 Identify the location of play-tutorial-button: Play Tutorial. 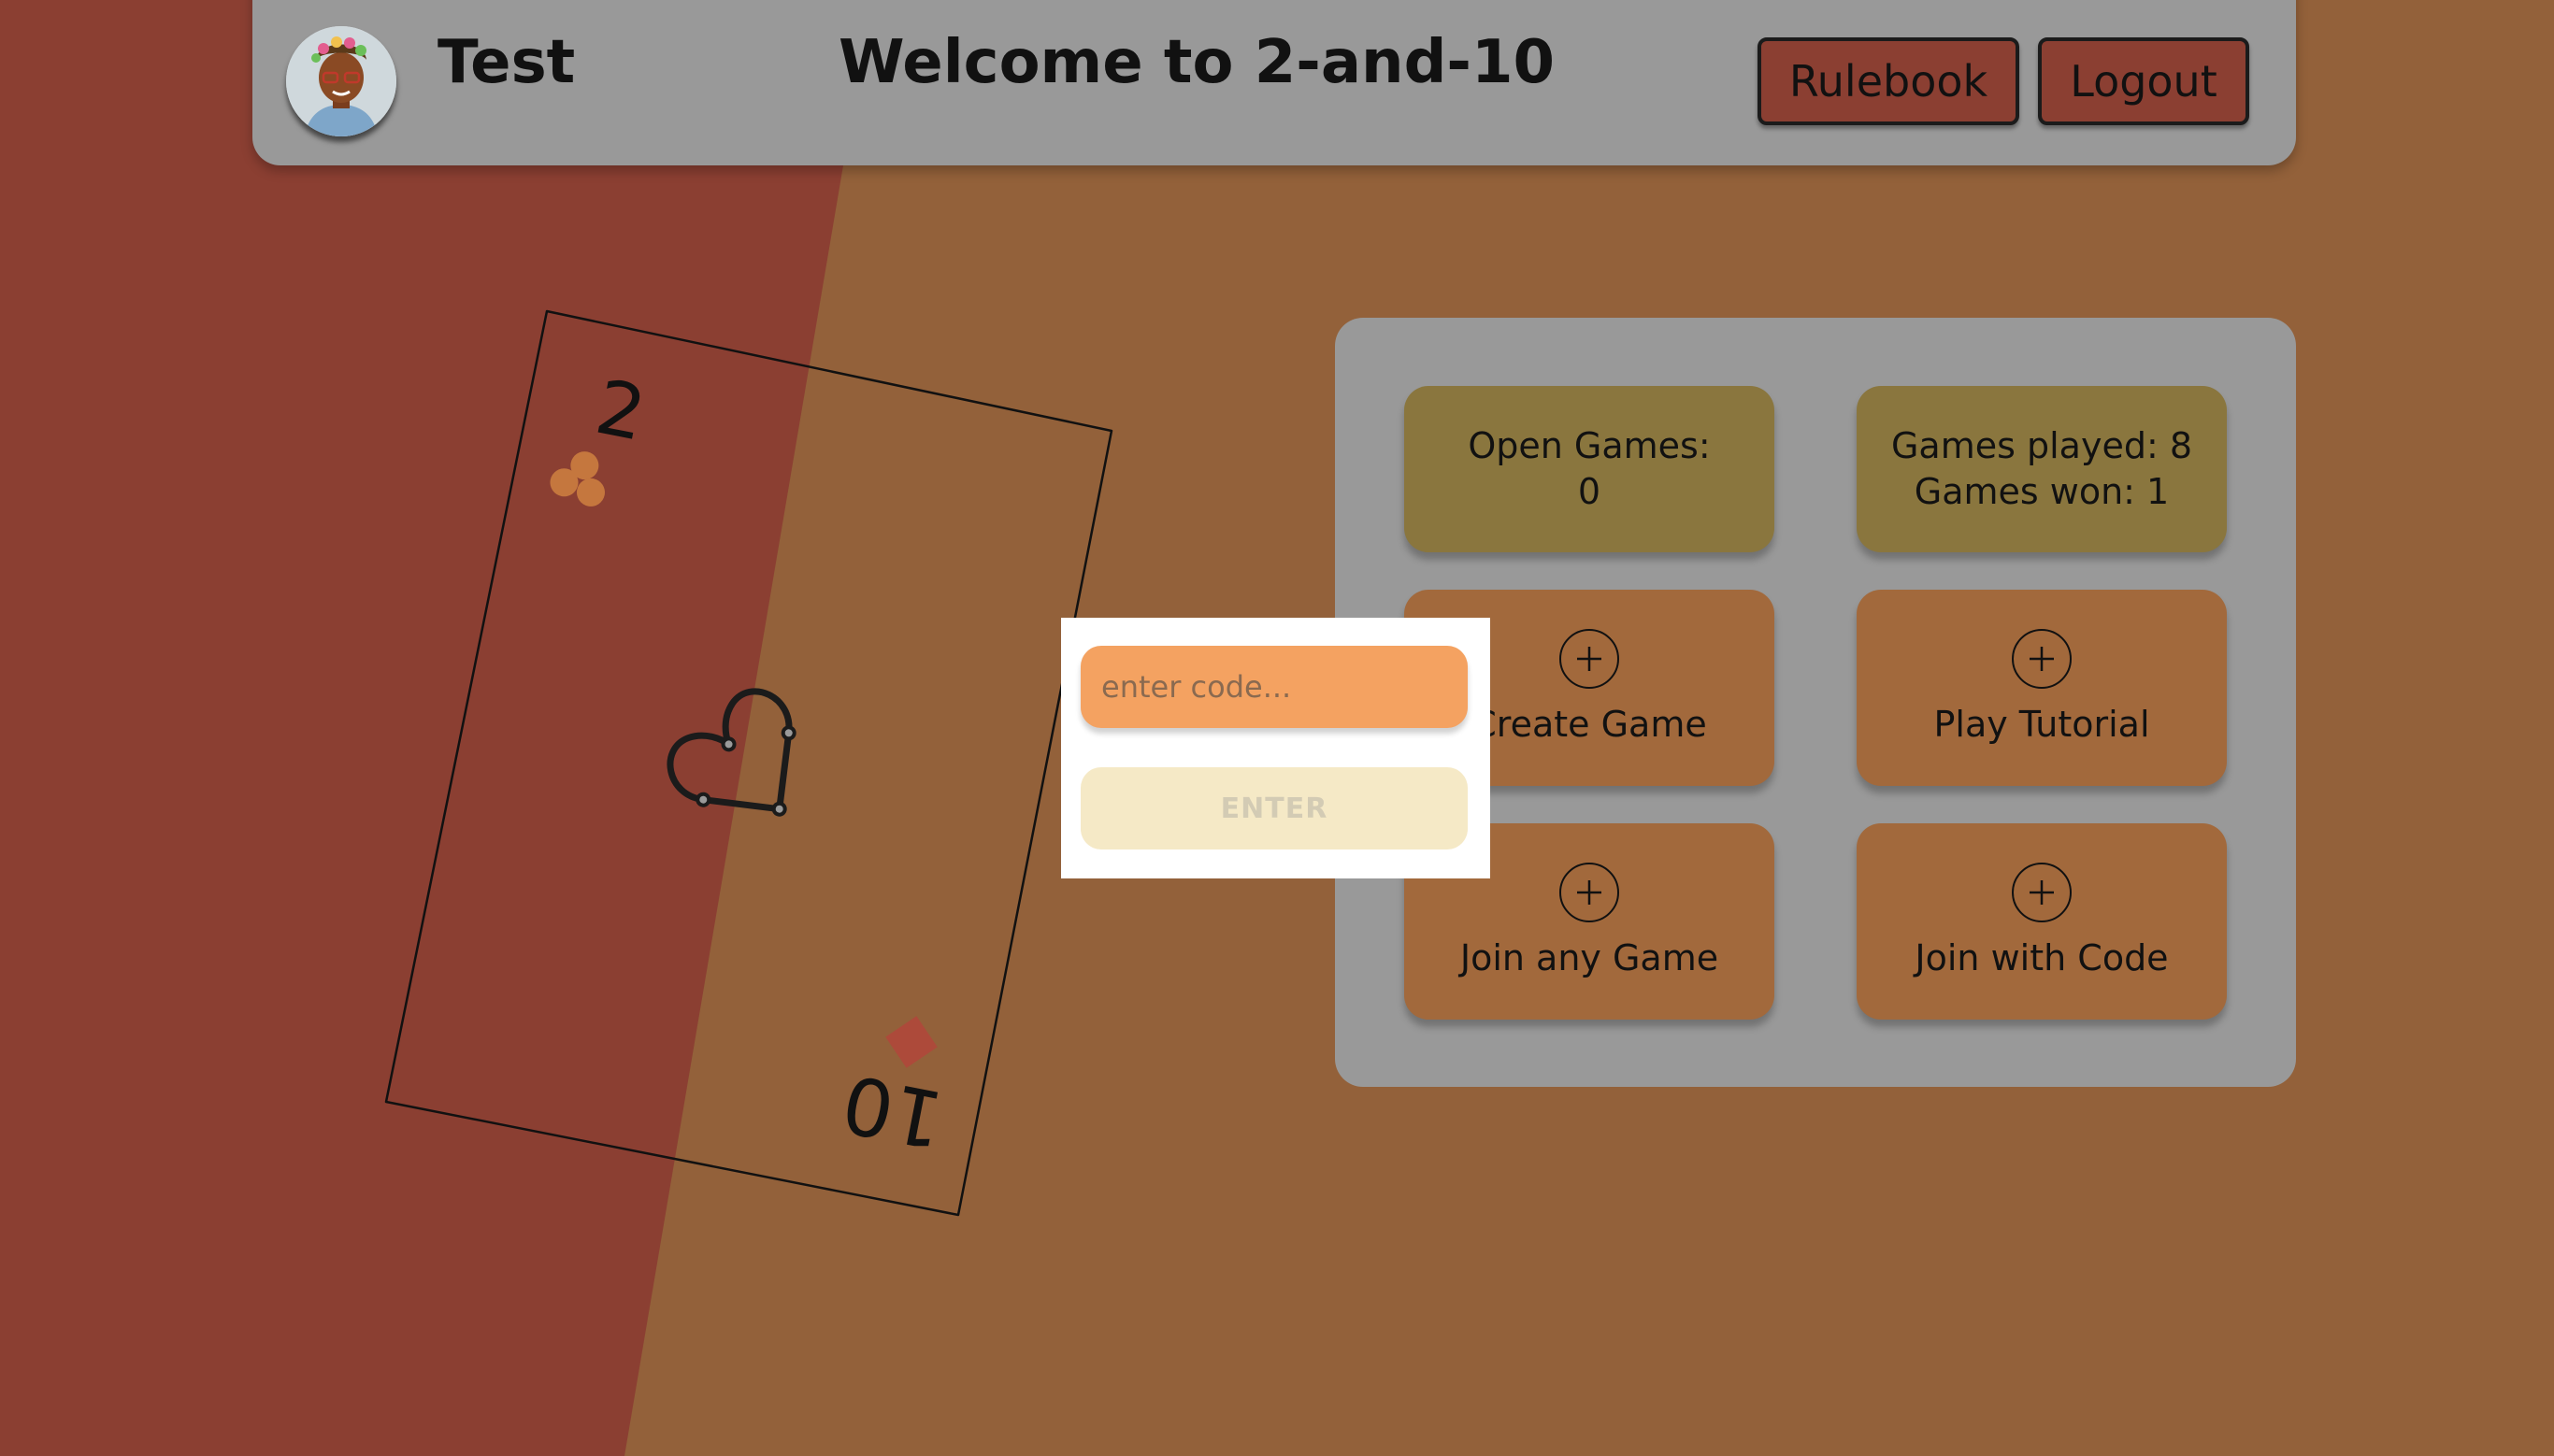
(2042, 688).